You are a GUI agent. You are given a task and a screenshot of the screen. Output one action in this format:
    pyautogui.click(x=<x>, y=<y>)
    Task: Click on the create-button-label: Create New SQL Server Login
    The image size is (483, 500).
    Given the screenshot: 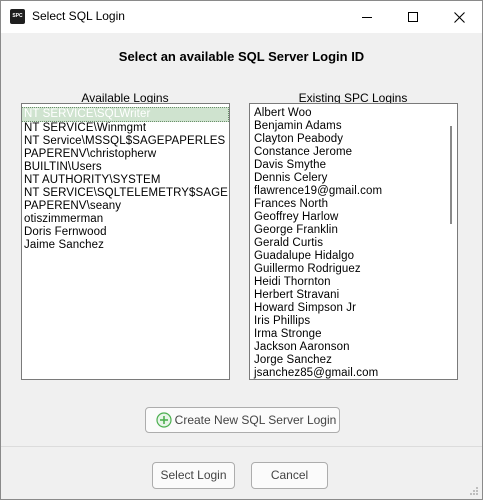 What is the action you would take?
    pyautogui.click(x=255, y=420)
    